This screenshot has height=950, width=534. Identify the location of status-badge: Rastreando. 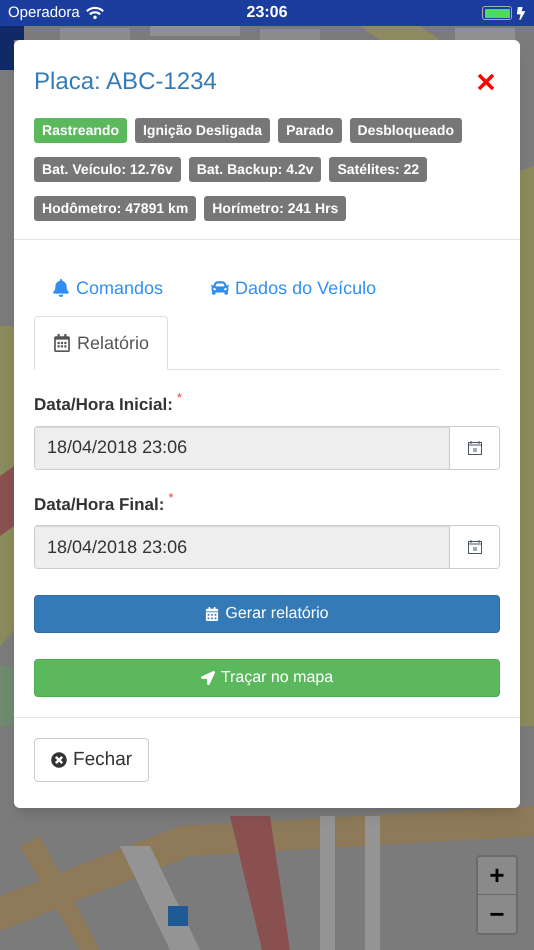
(81, 130).